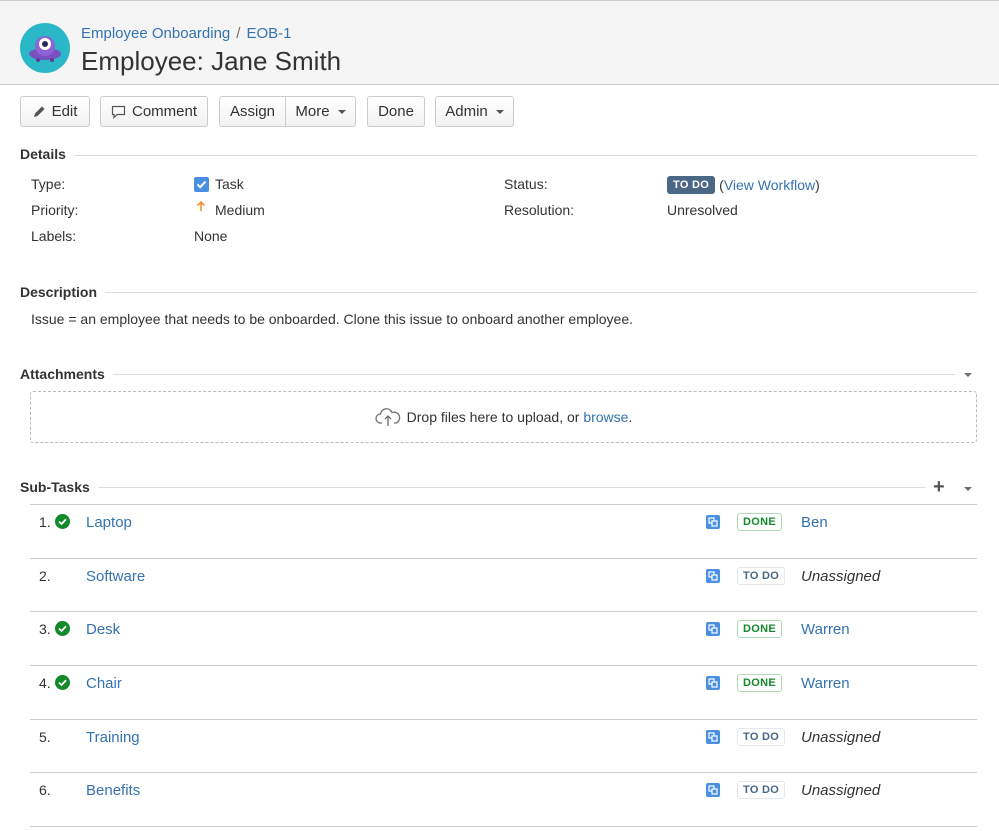  What do you see at coordinates (312, 111) in the screenshot?
I see `more-button-label: More` at bounding box center [312, 111].